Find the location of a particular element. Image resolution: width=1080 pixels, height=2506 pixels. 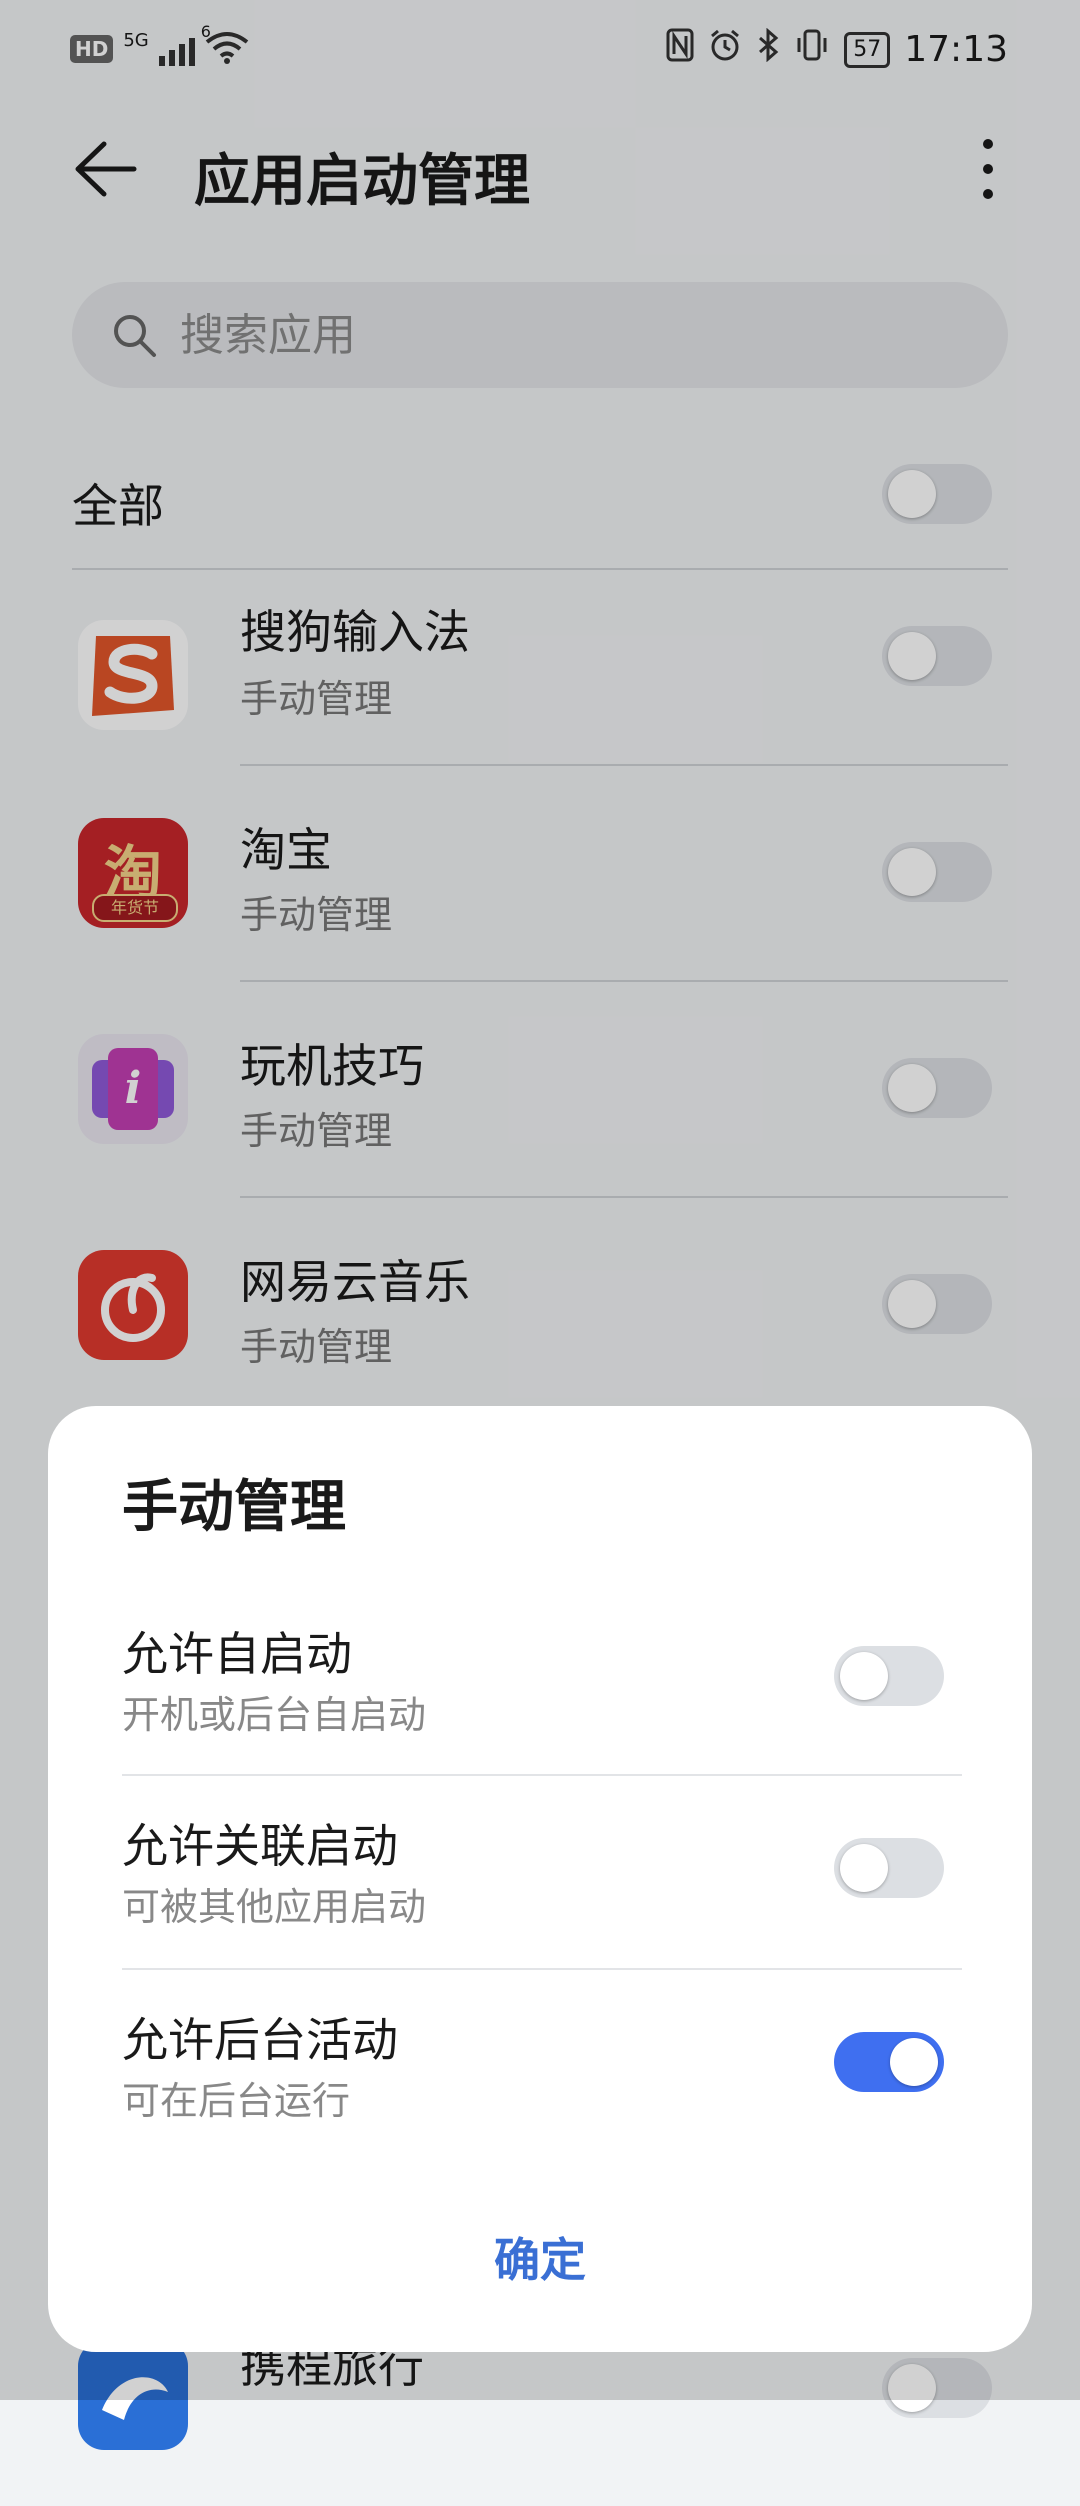

background-activity-toggle is located at coordinates (889, 2062).